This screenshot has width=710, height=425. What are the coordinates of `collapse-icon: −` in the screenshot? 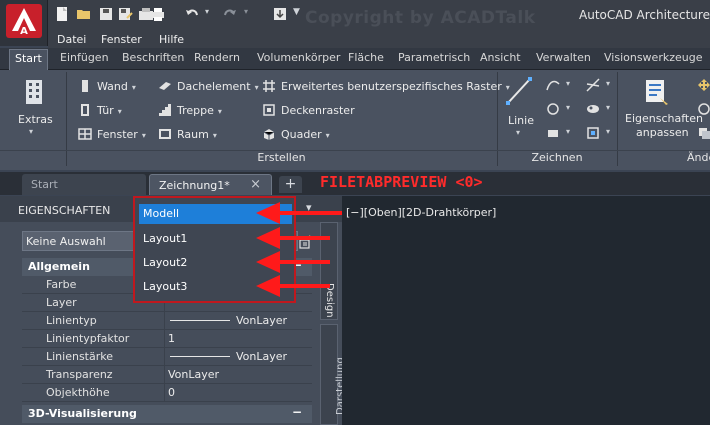 It's located at (297, 412).